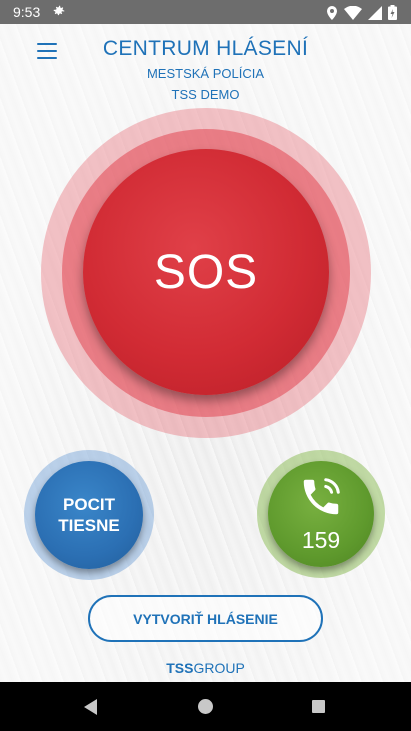  Describe the element at coordinates (205, 73) in the screenshot. I see `page-subtitle: MESTSKÁ POLÍCIA` at that location.